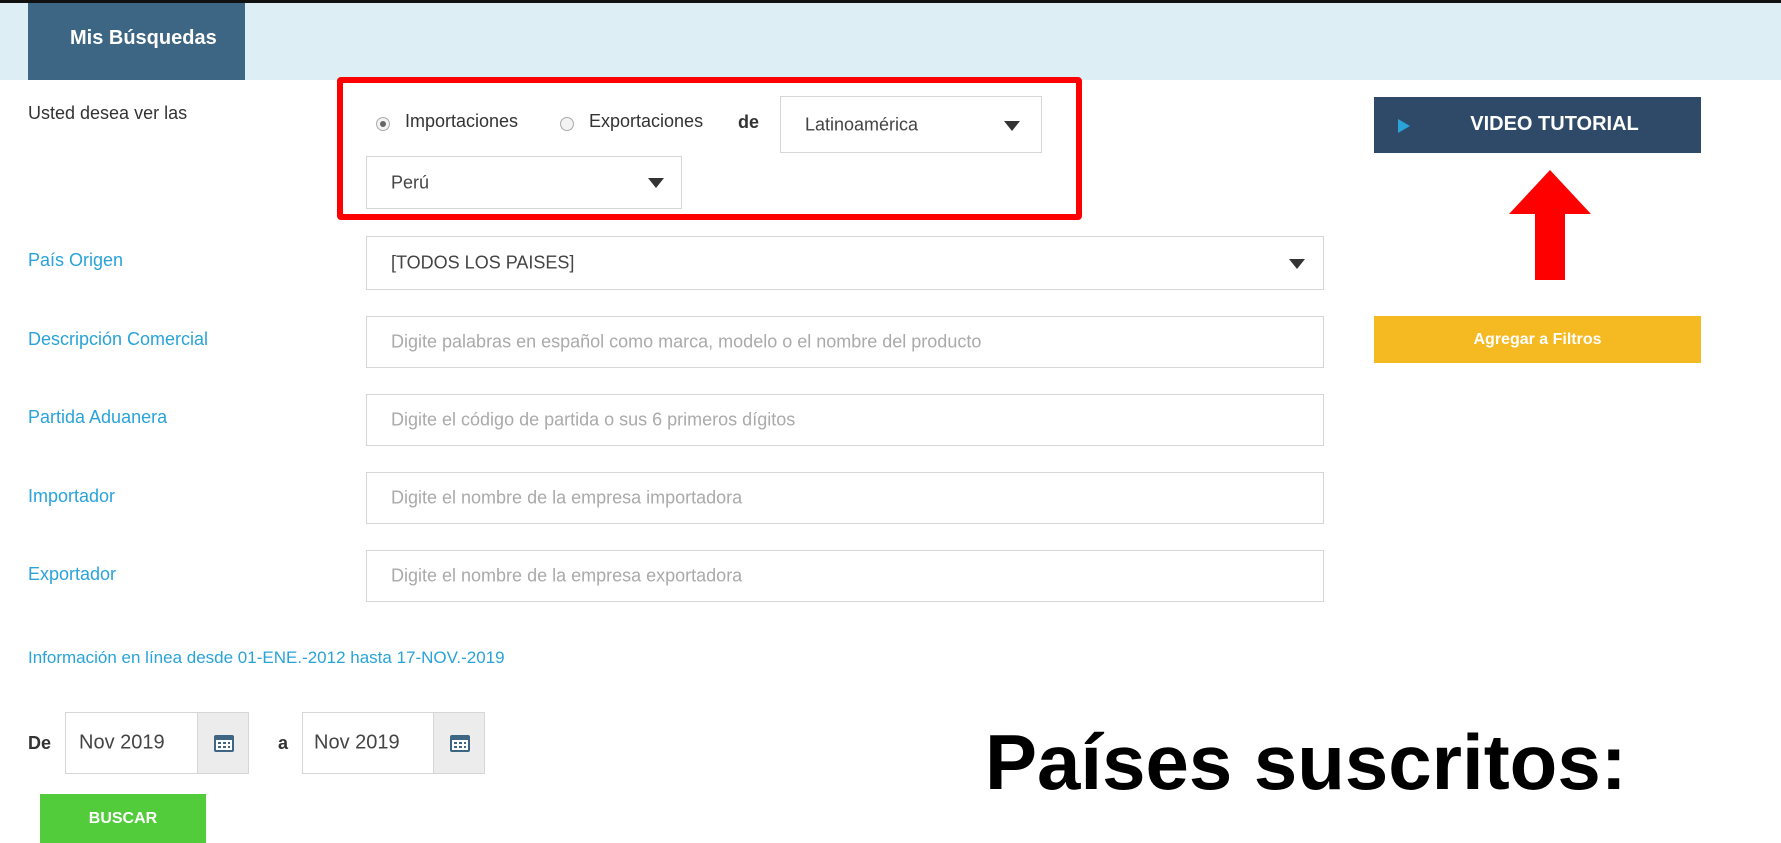 This screenshot has height=843, width=1781. What do you see at coordinates (1306, 762) in the screenshot?
I see `paises-suscritos-annotation: Países suscritos:` at bounding box center [1306, 762].